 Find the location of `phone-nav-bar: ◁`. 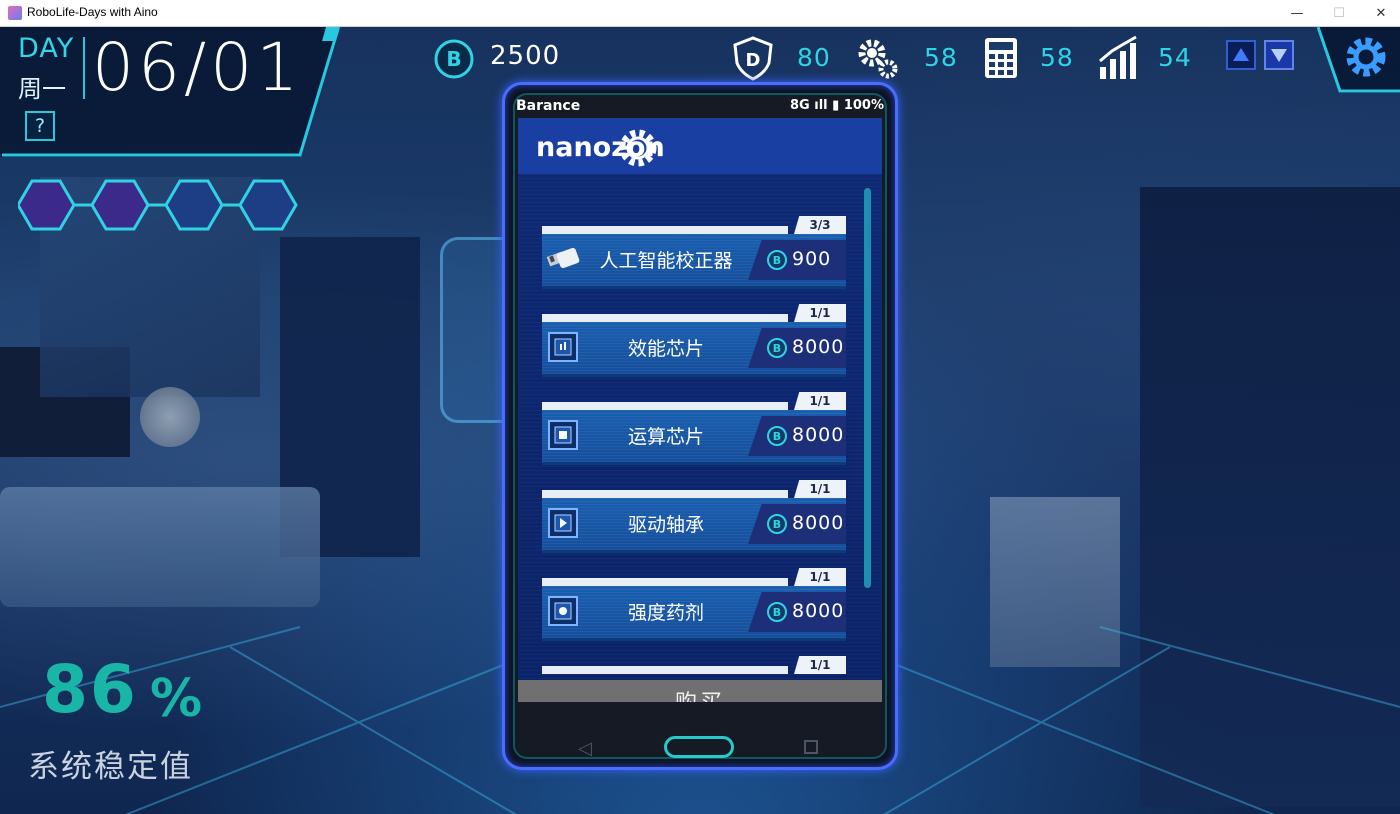

phone-nav-bar: ◁ is located at coordinates (700, 750).